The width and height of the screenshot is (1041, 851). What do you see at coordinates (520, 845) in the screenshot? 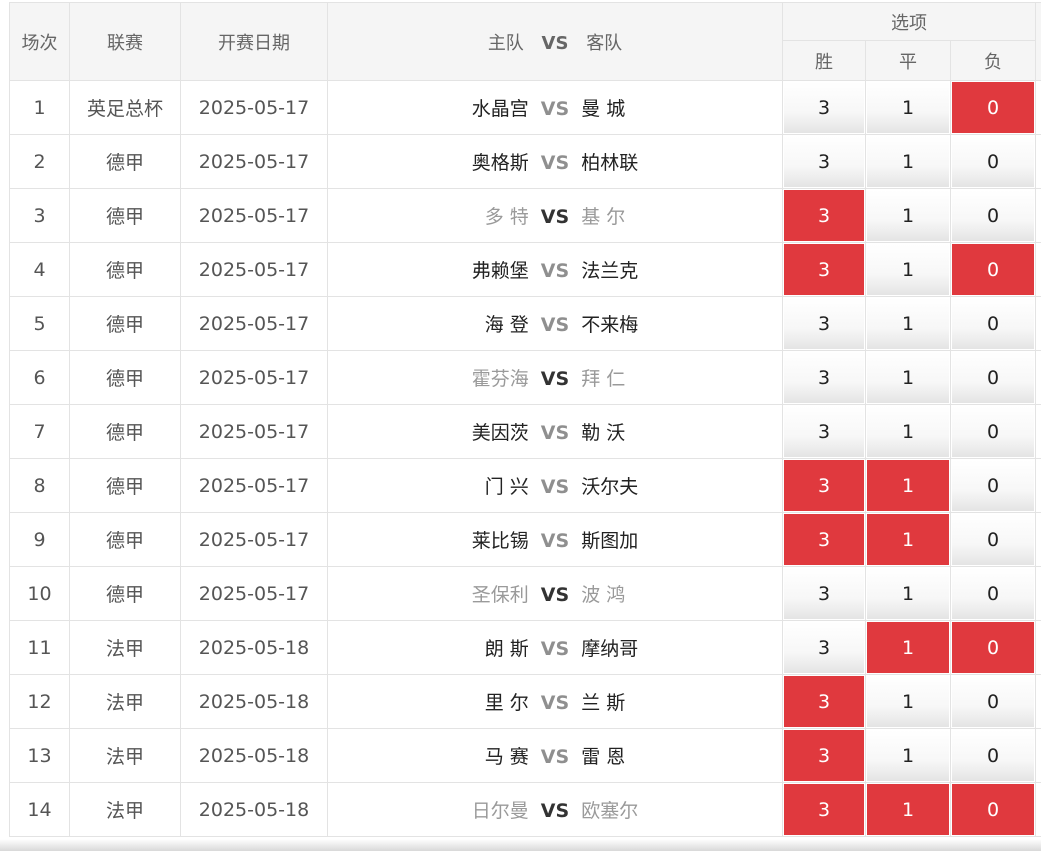
I see `scroll-shadow` at bounding box center [520, 845].